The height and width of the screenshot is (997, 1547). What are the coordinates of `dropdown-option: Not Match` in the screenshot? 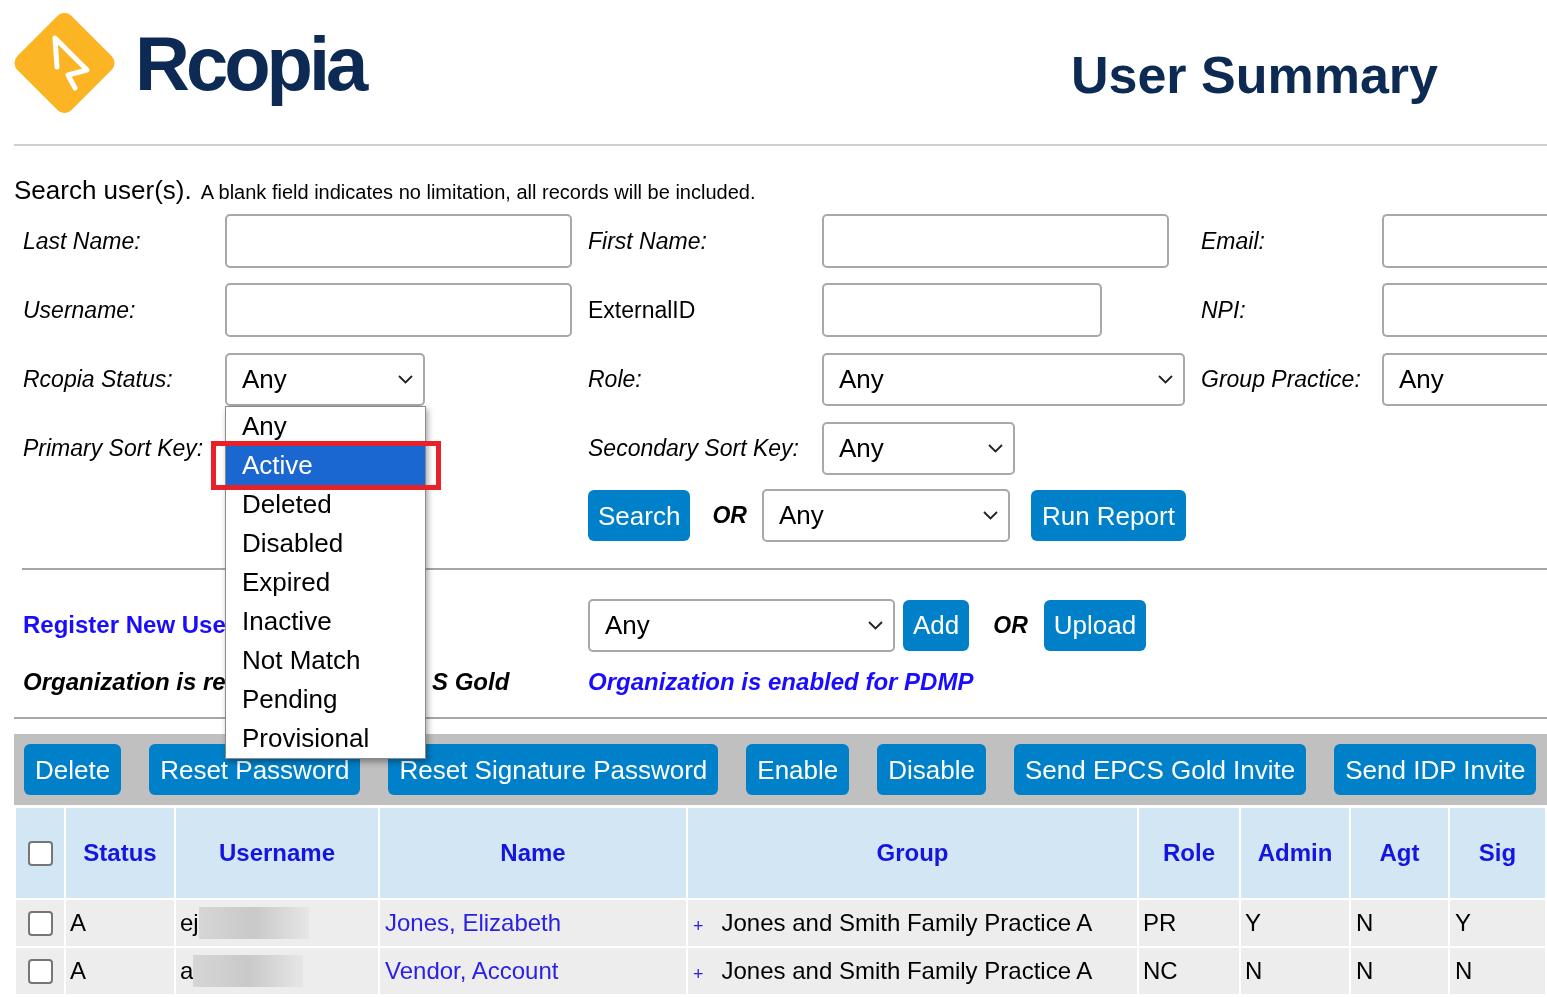 It's located at (301, 660).